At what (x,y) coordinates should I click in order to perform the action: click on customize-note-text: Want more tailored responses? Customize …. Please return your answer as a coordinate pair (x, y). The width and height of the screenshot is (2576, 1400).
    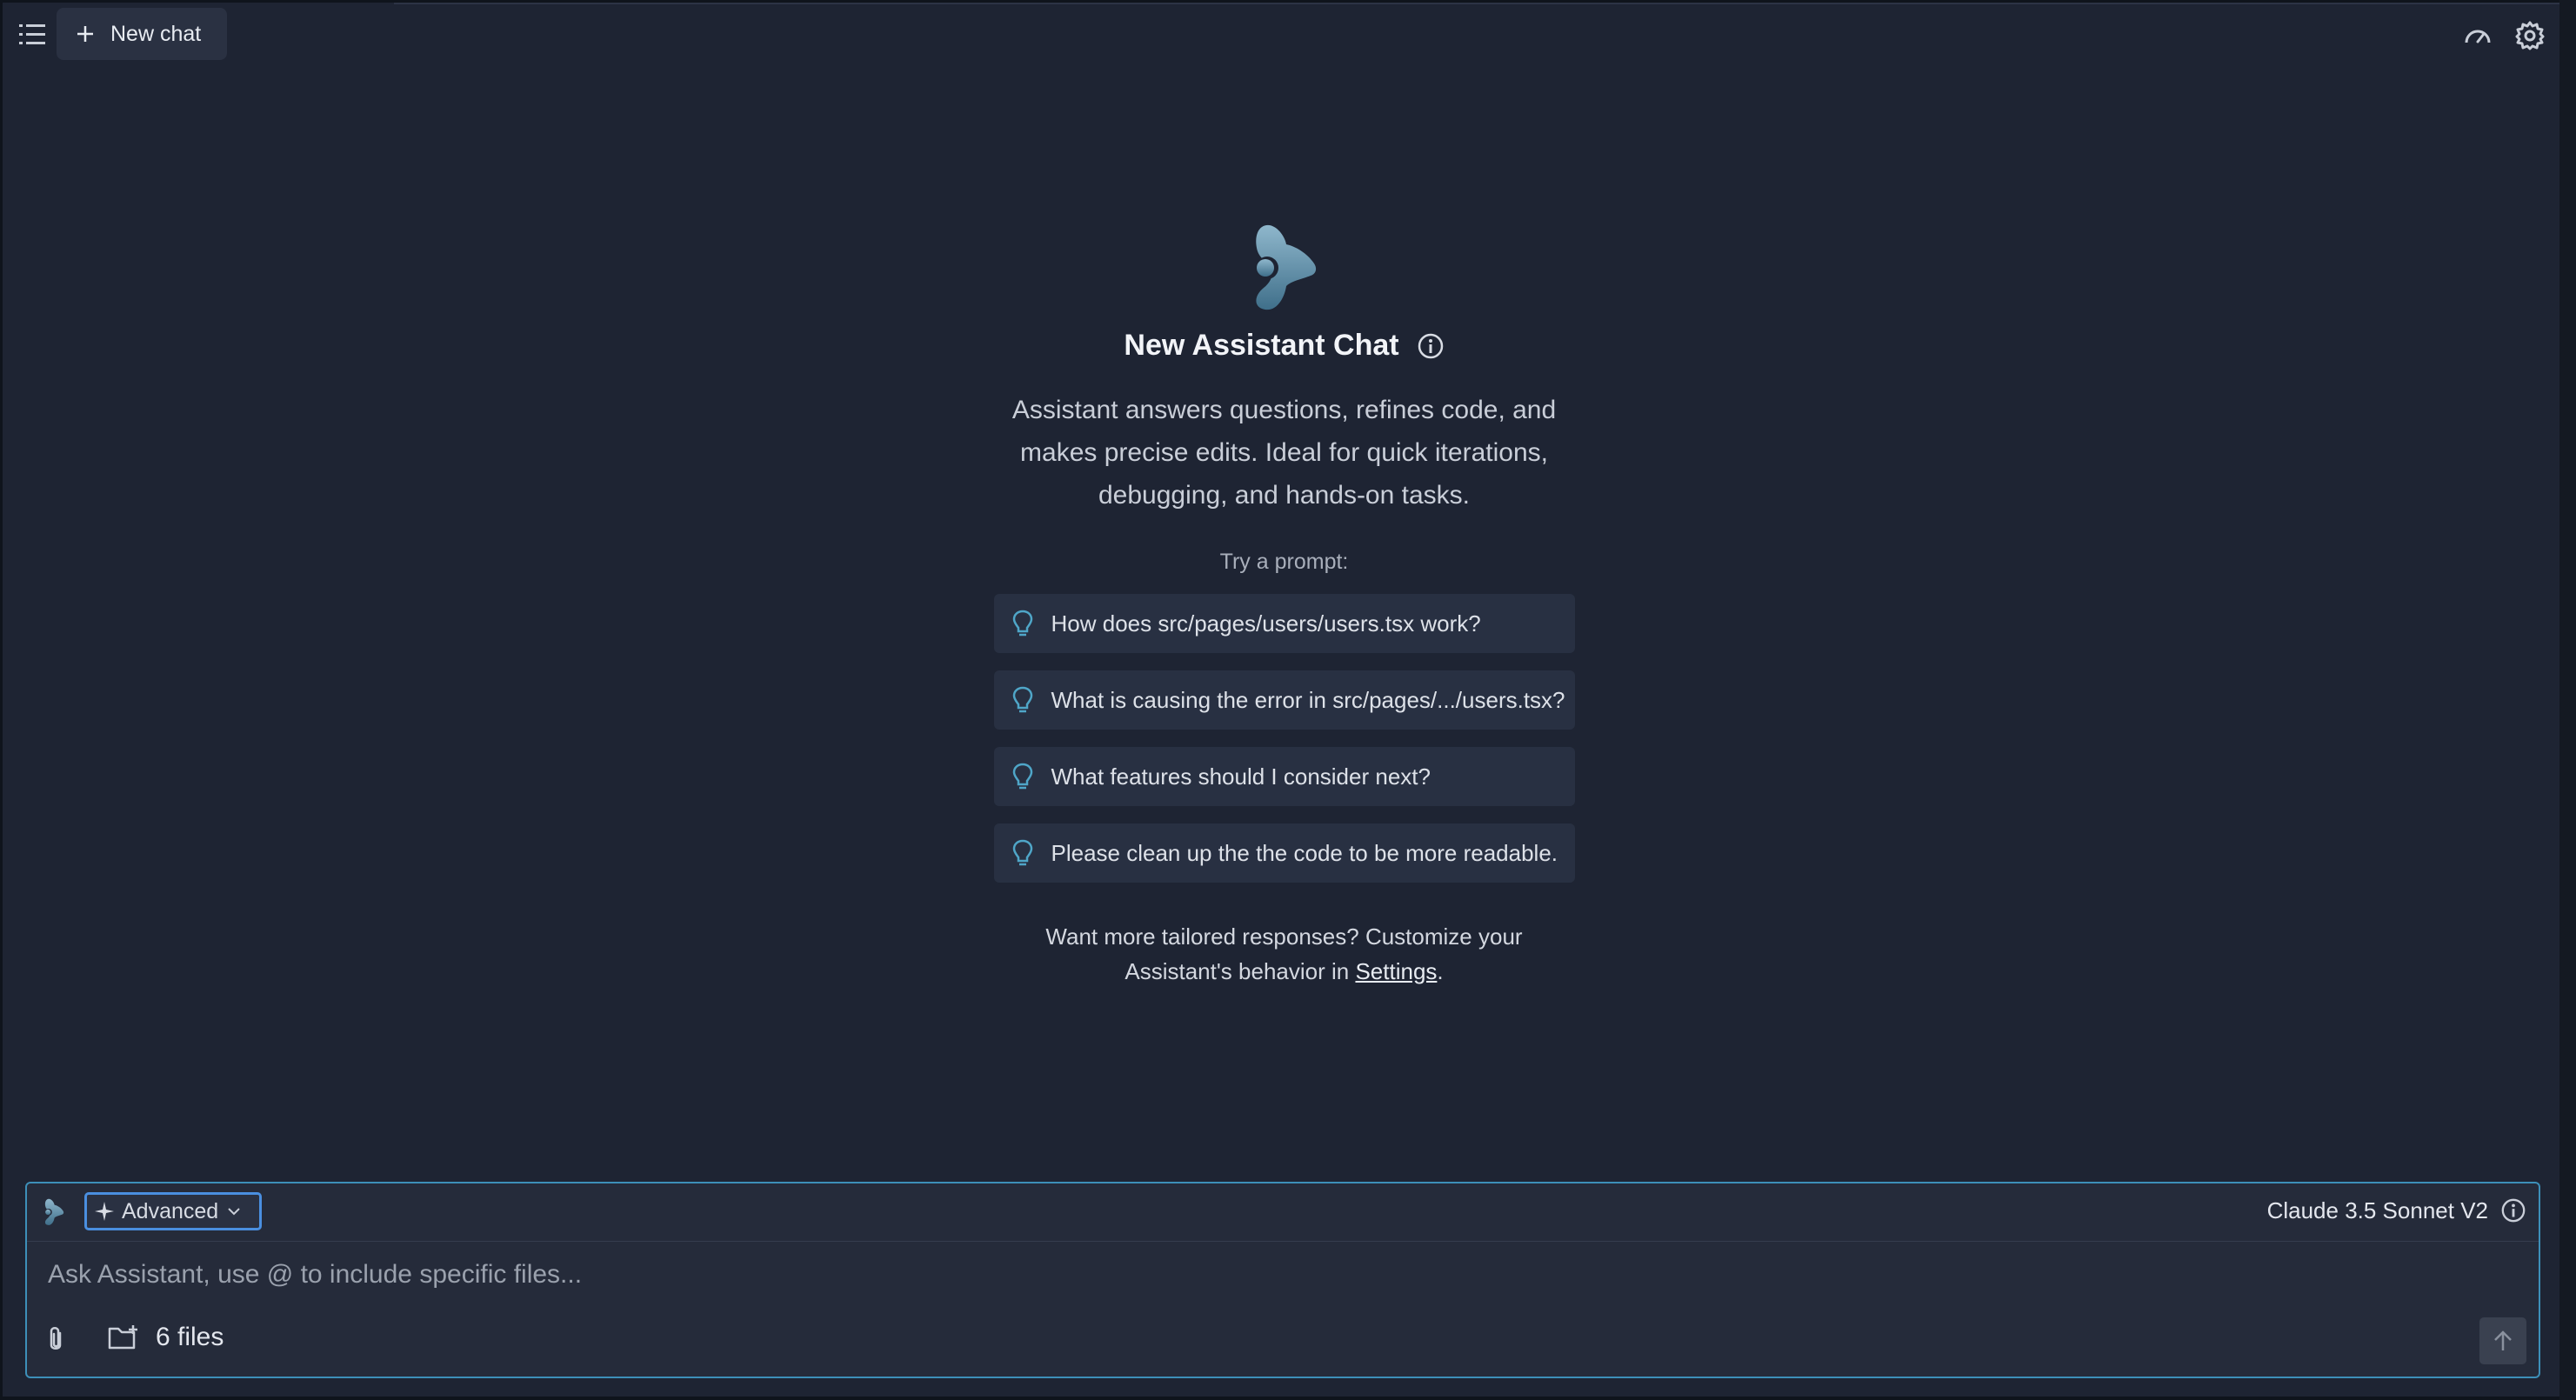
    Looking at the image, I should click on (1284, 953).